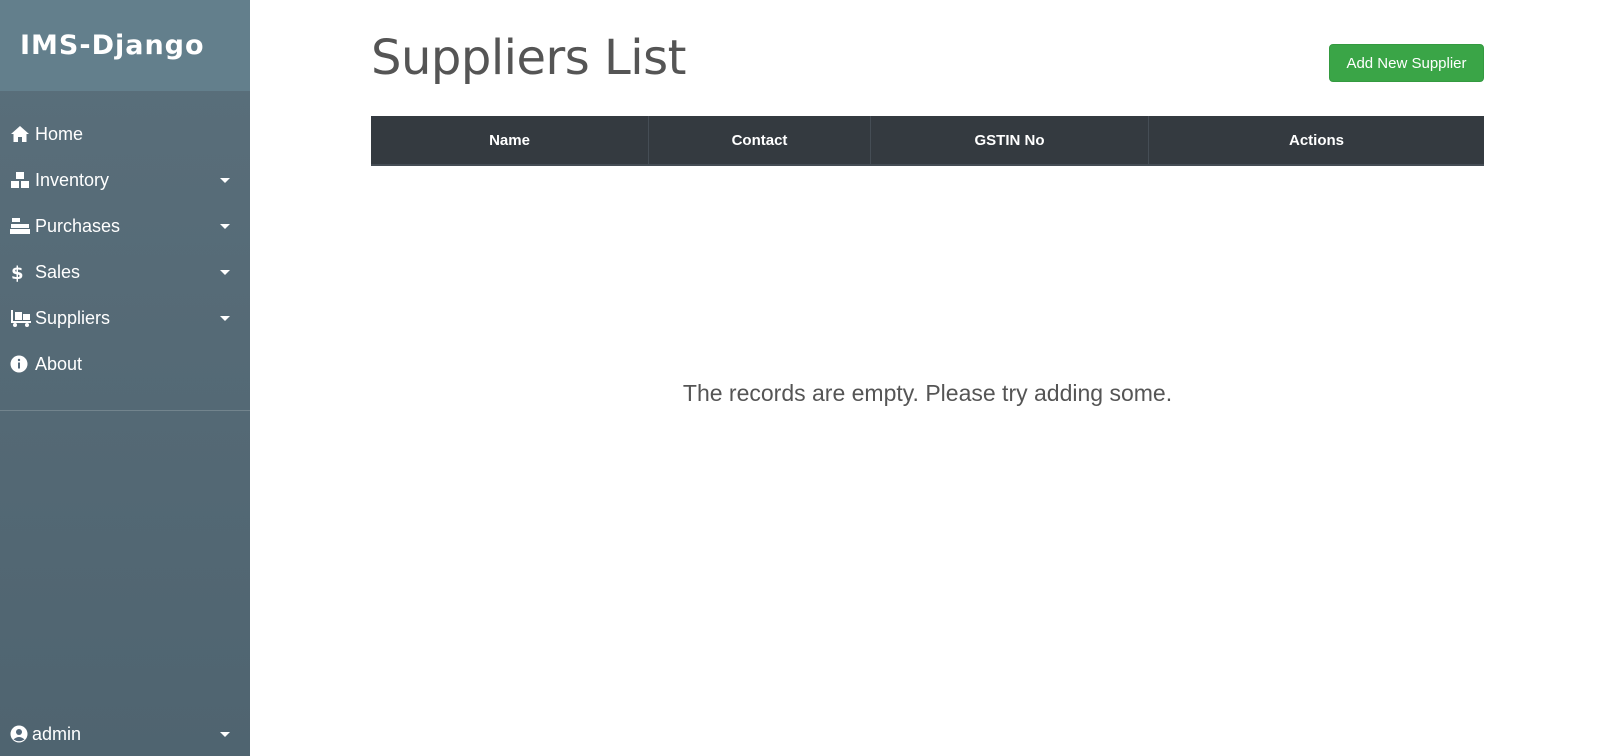 Image resolution: width=1600 pixels, height=756 pixels. What do you see at coordinates (58, 271) in the screenshot?
I see `sidebar-item-label: Sales` at bounding box center [58, 271].